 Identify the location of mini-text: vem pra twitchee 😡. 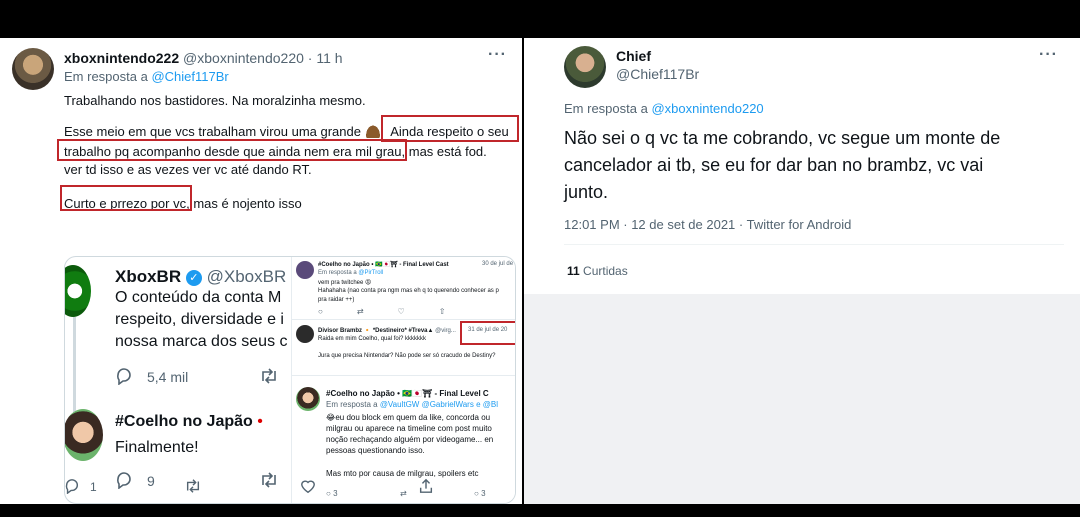
(345, 283).